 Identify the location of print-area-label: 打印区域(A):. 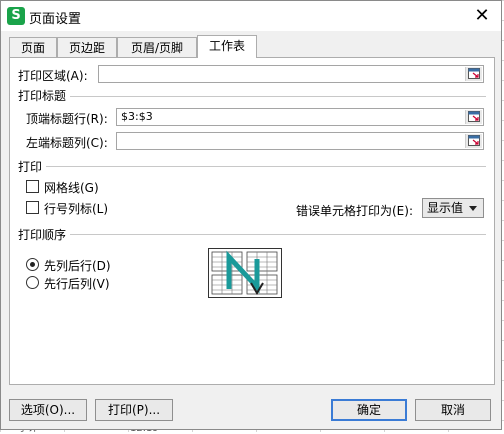
(53, 76).